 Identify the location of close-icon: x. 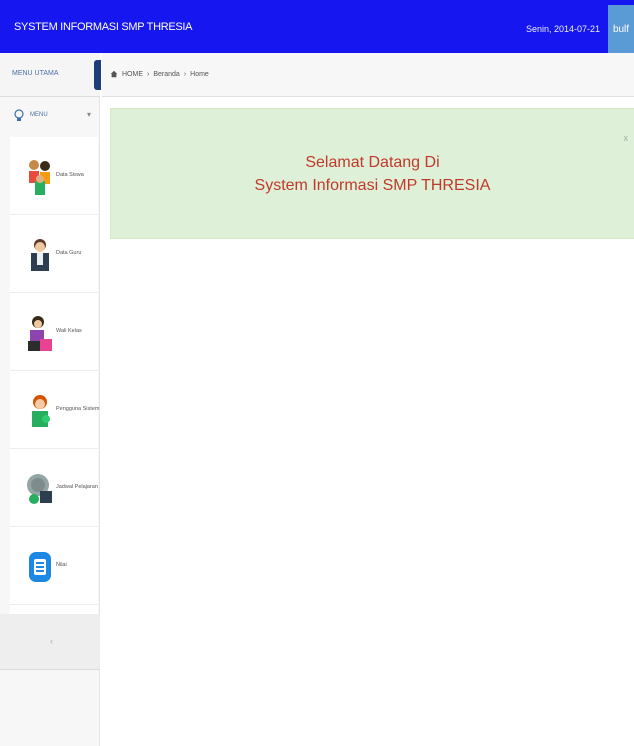
(626, 138).